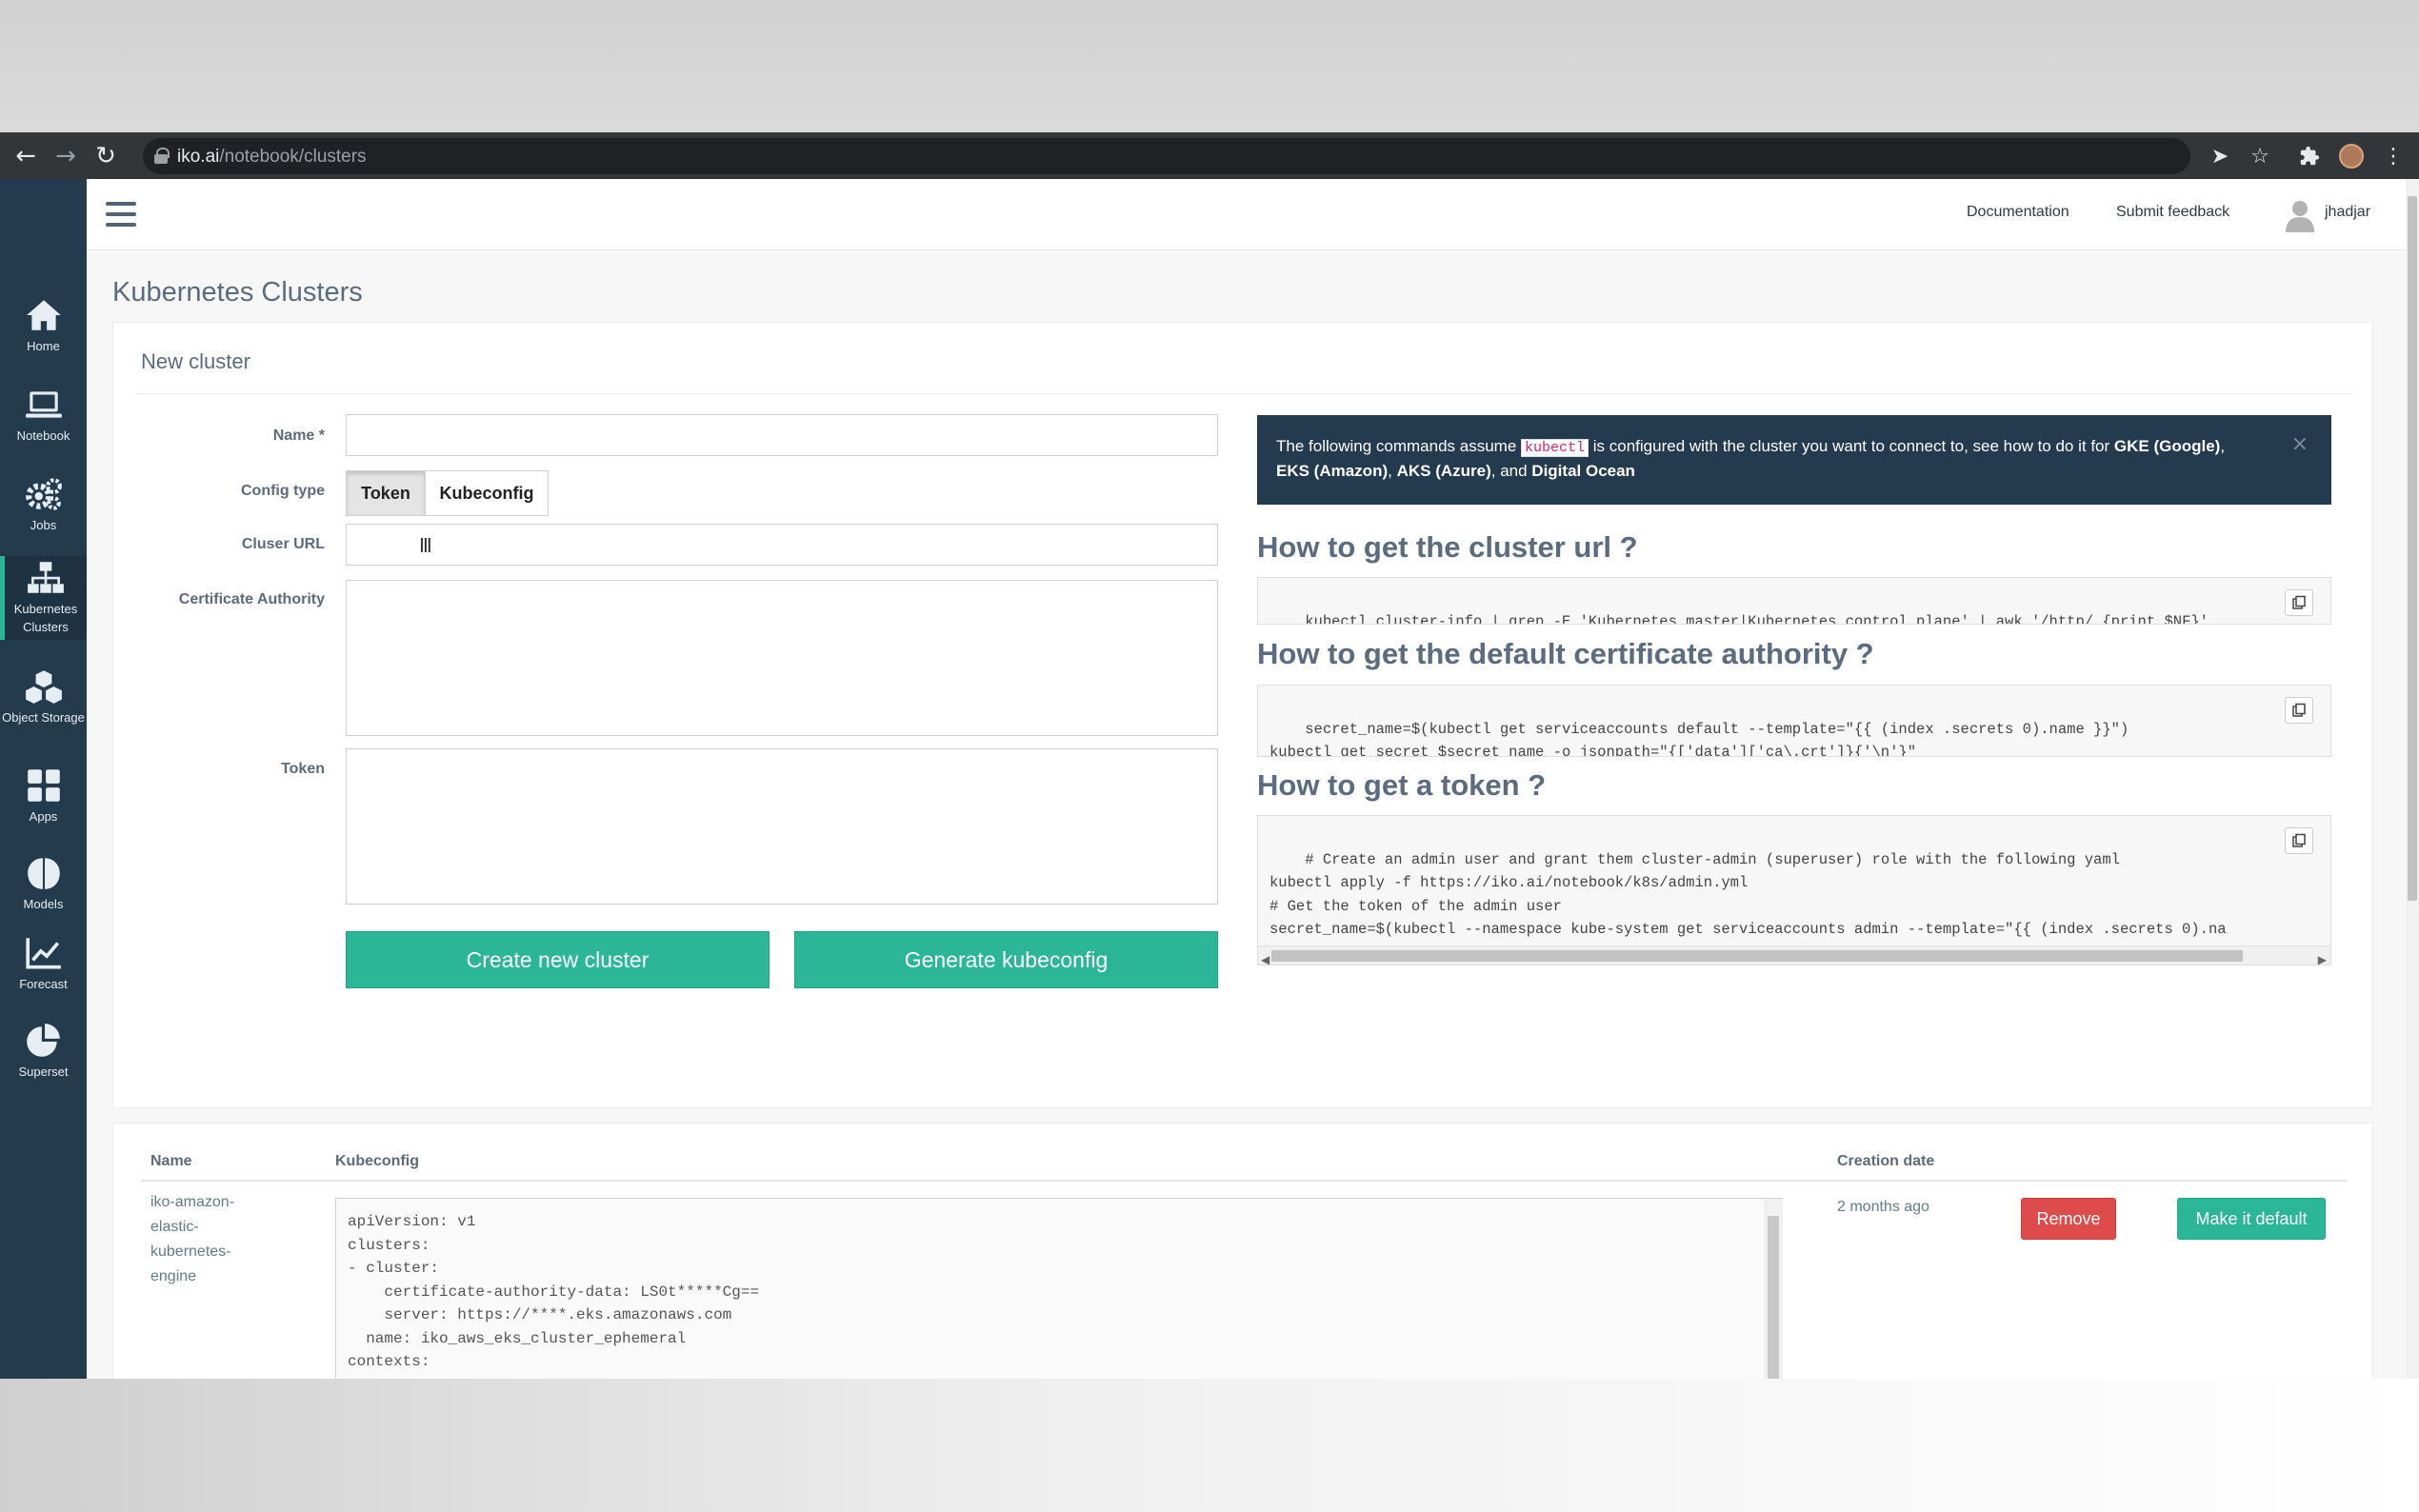 This screenshot has width=2419, height=1512. What do you see at coordinates (1555, 448) in the screenshot?
I see `inline-code: kubectl` at bounding box center [1555, 448].